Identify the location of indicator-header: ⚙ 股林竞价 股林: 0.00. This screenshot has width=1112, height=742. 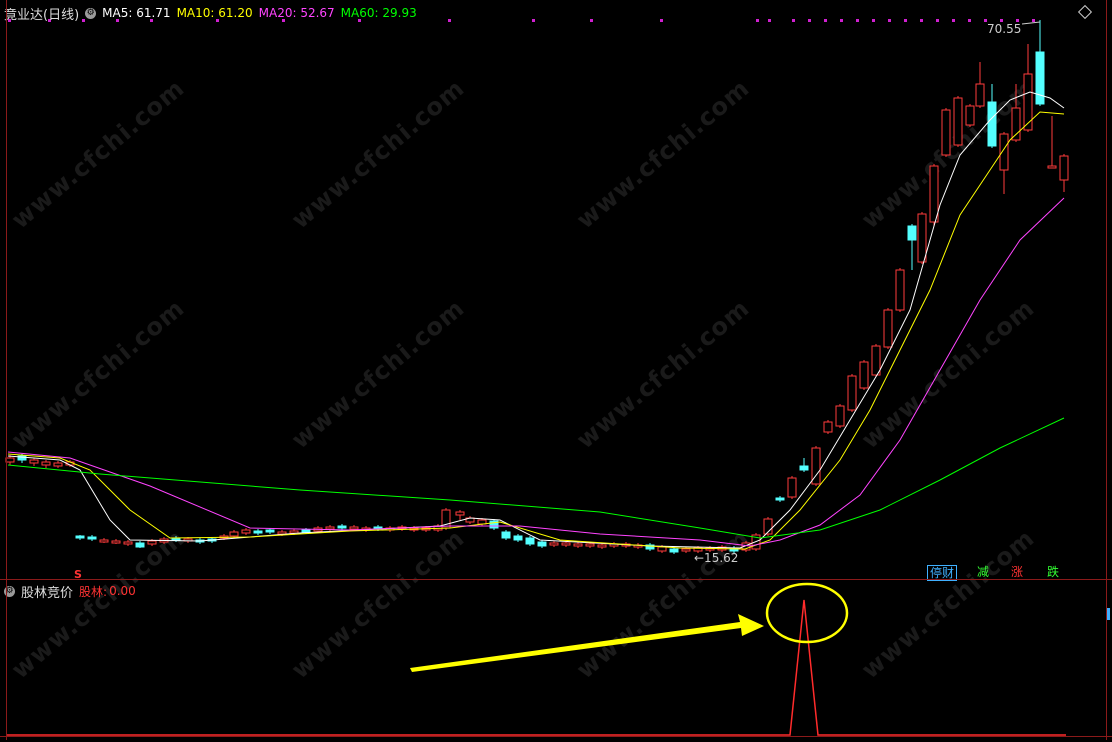
(73, 591).